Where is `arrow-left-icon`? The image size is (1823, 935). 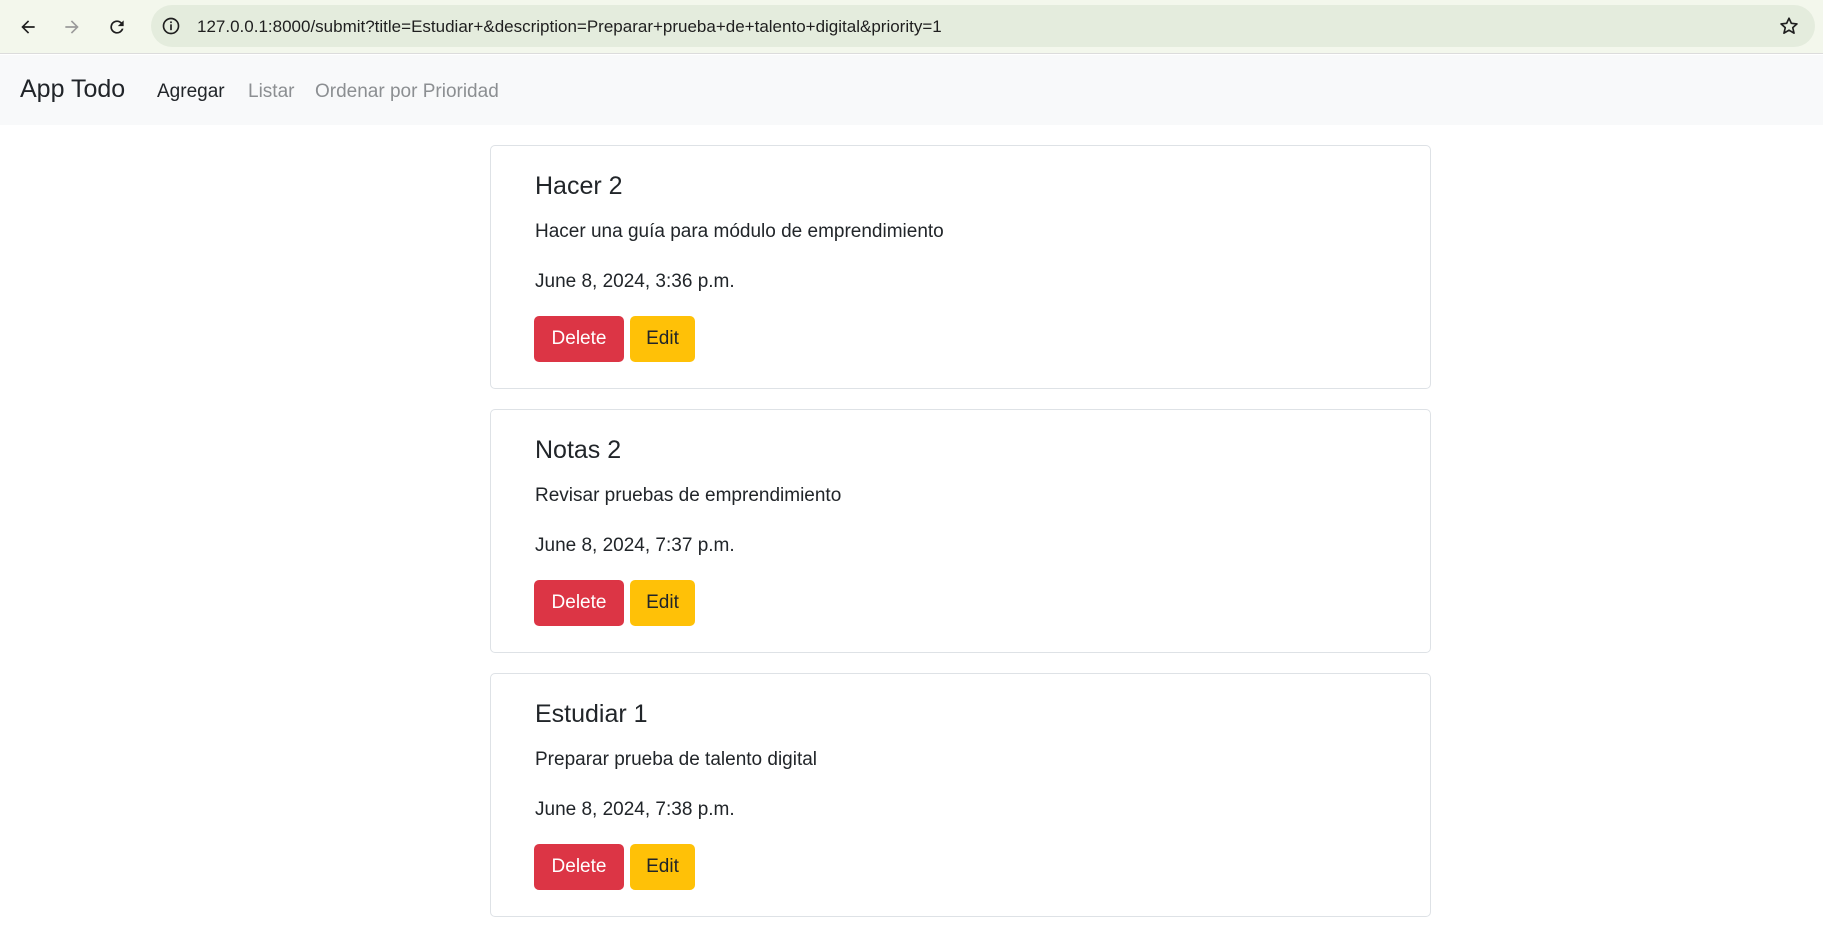
arrow-left-icon is located at coordinates (28, 27).